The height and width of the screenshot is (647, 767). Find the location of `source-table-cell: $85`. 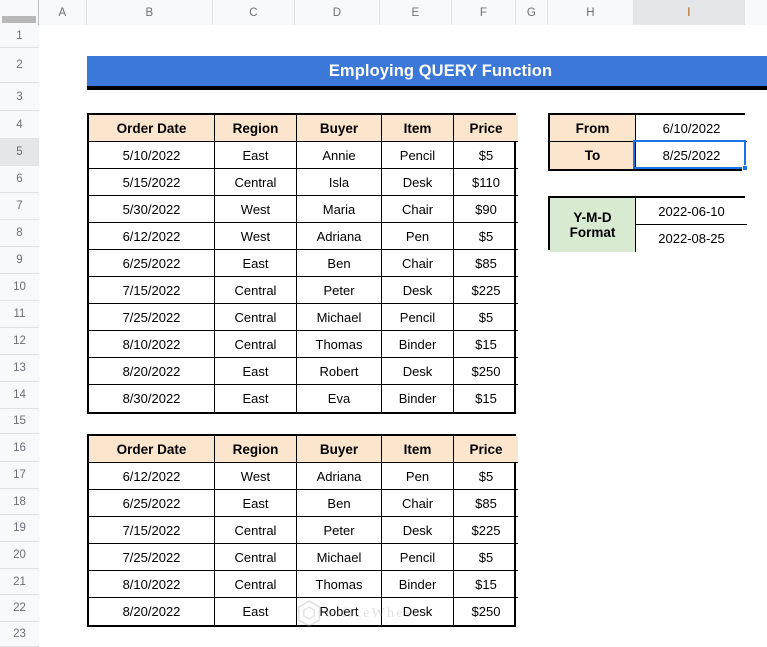

source-table-cell: $85 is located at coordinates (486, 263).